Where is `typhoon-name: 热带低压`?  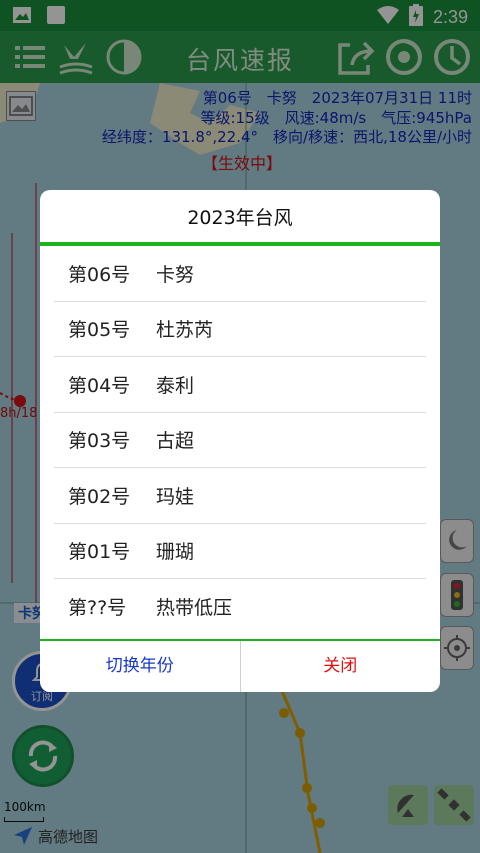
typhoon-name: 热带低压 is located at coordinates (194, 608).